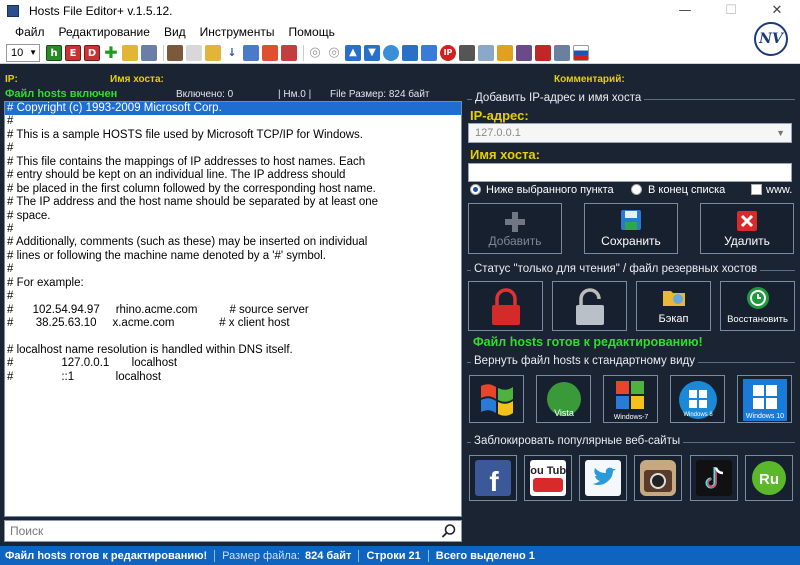  What do you see at coordinates (630, 172) in the screenshot?
I see `host-name-input` at bounding box center [630, 172].